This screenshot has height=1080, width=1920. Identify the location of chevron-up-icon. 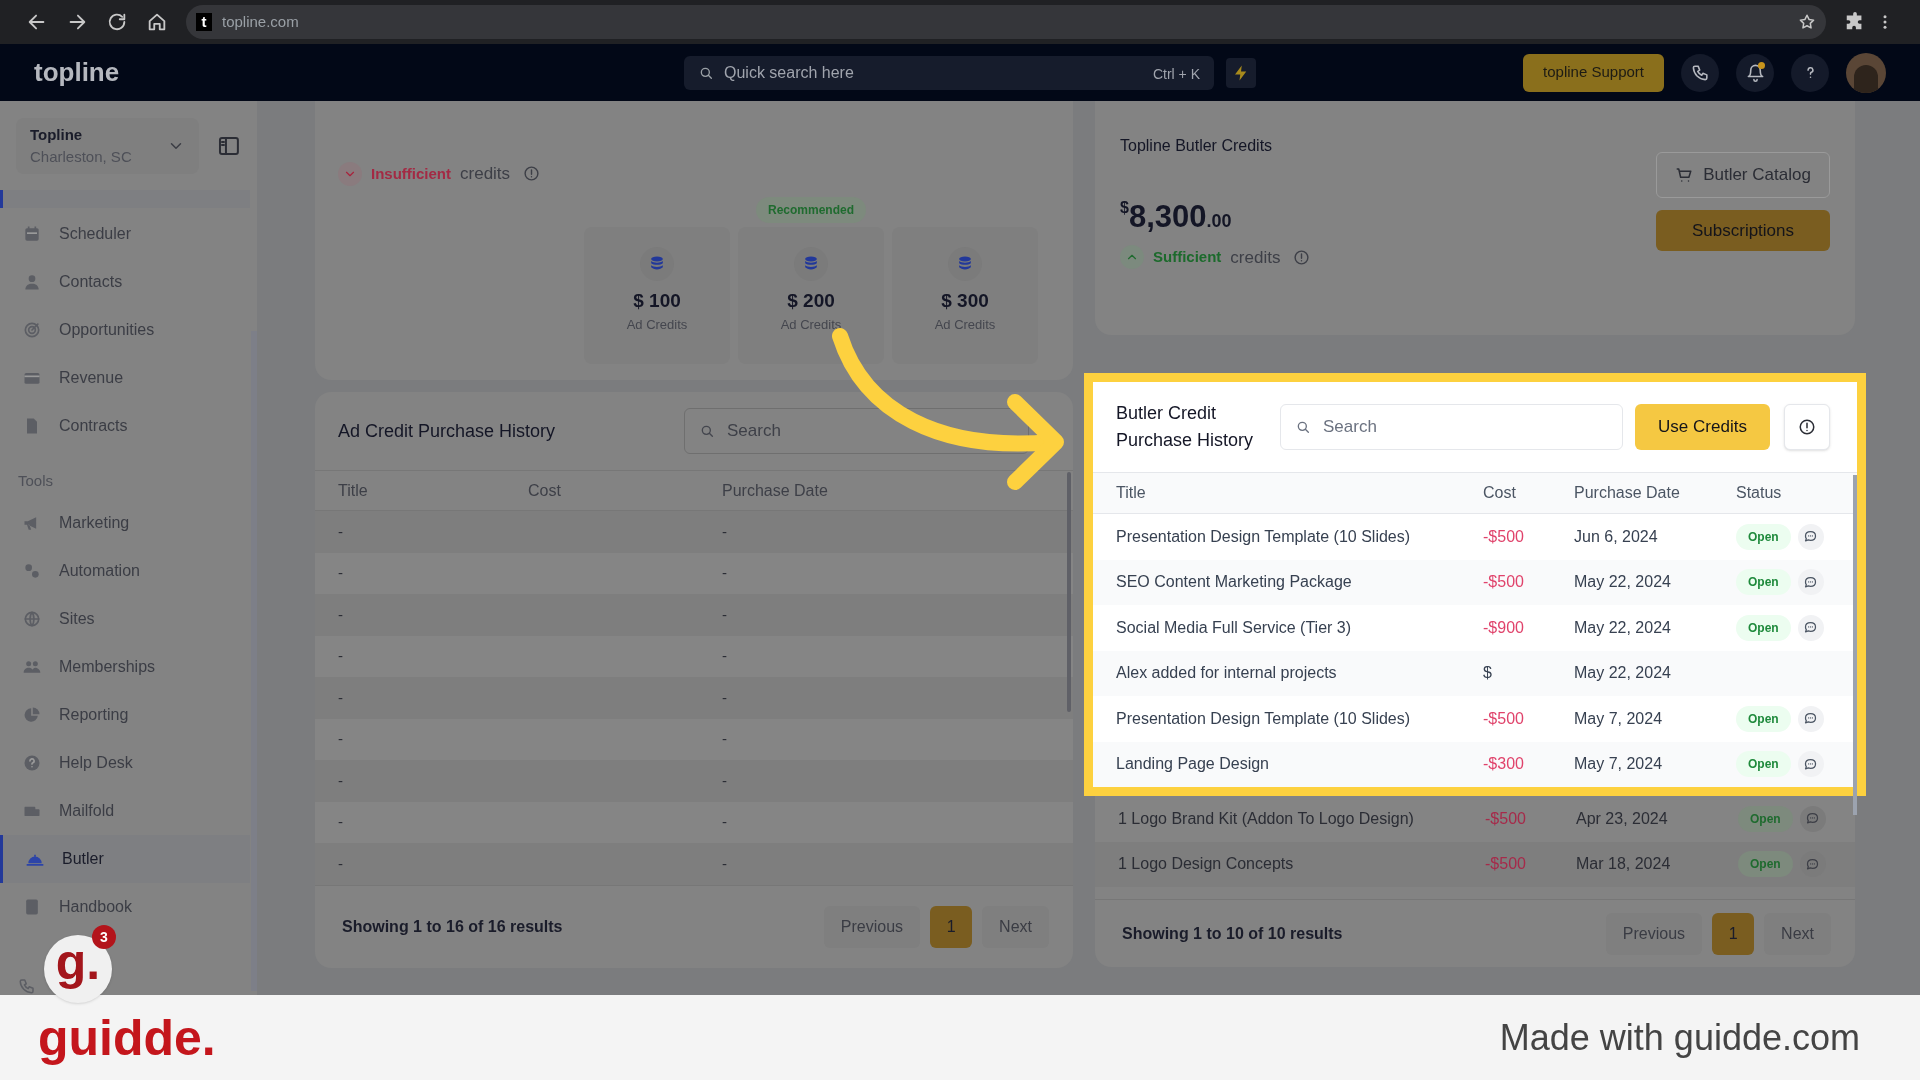
(1132, 257).